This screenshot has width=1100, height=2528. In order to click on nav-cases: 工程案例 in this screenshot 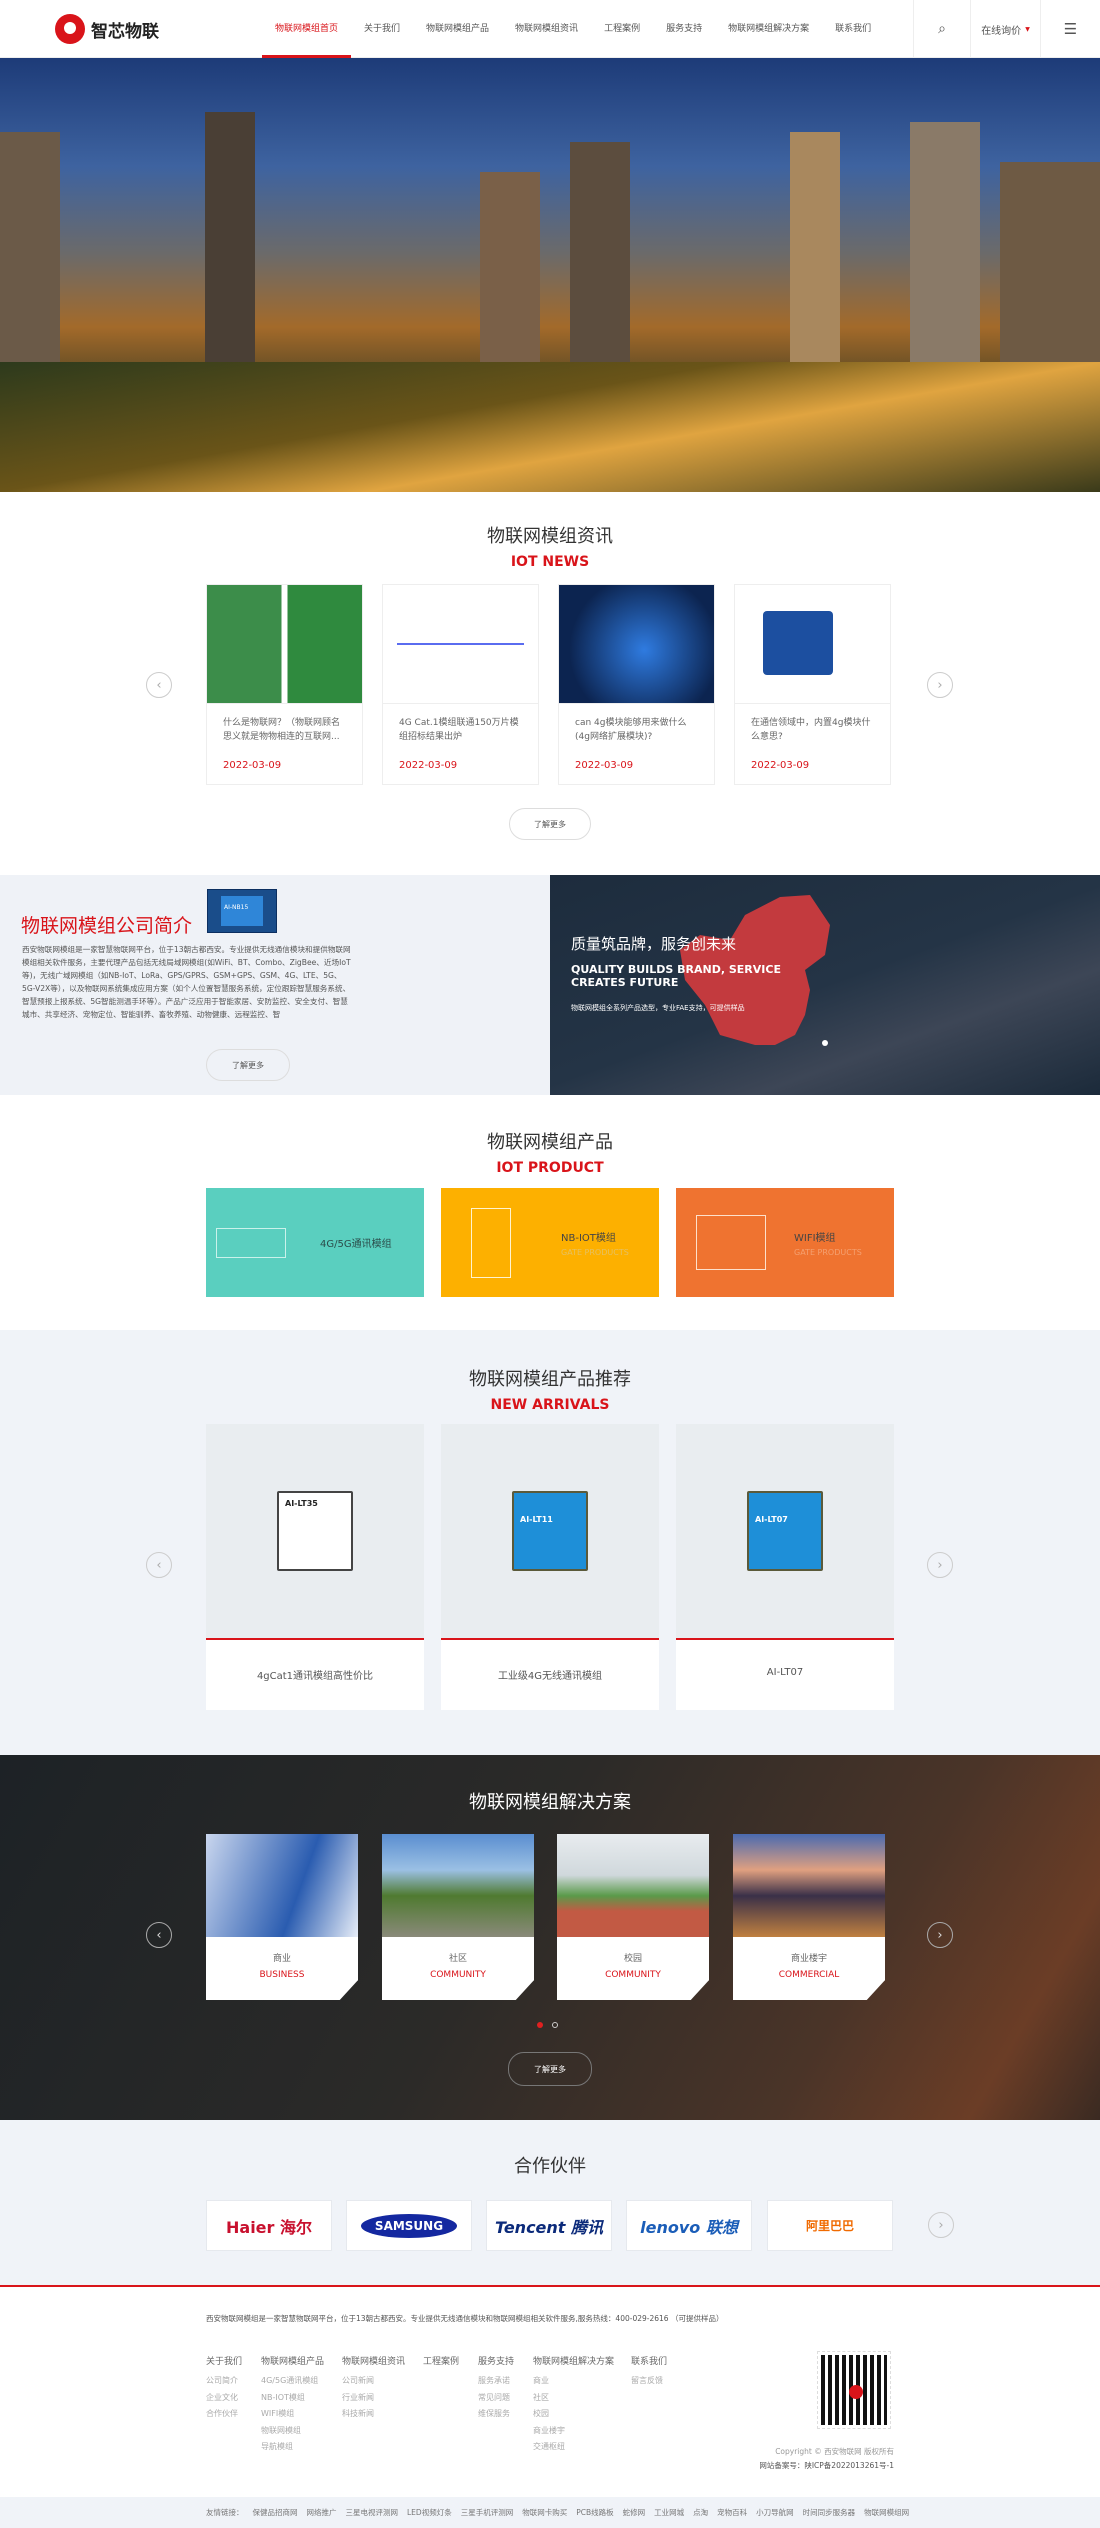, I will do `click(622, 29)`.